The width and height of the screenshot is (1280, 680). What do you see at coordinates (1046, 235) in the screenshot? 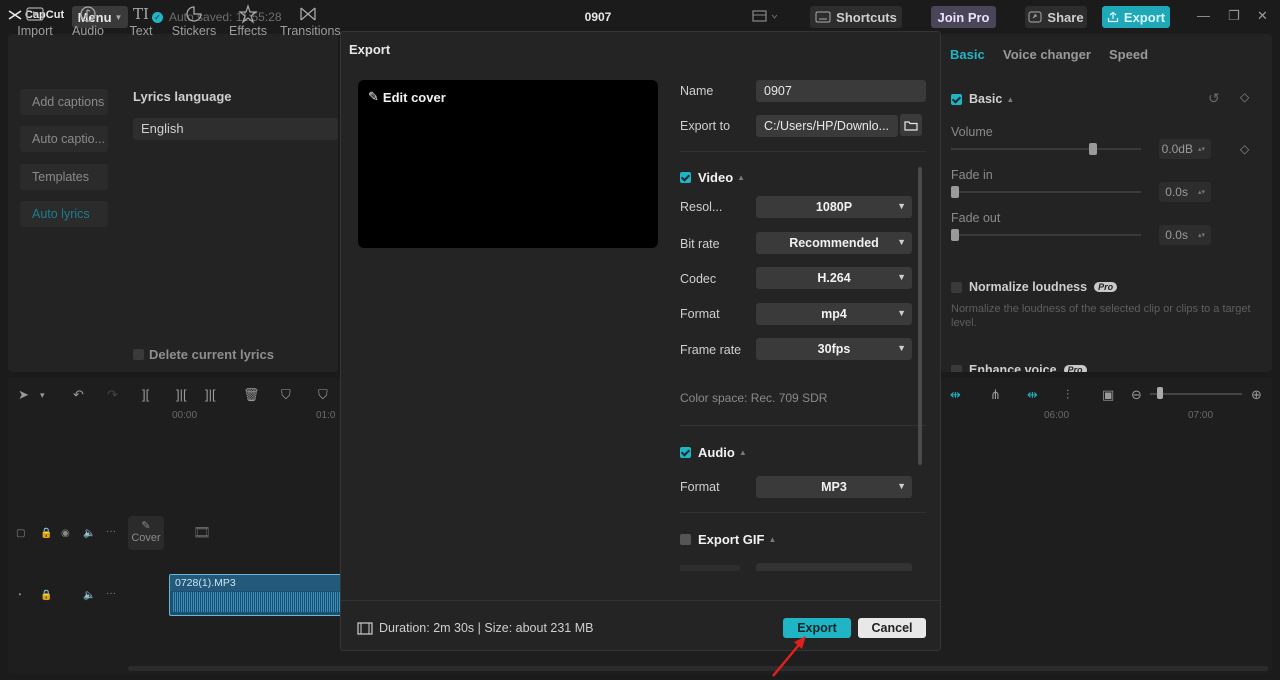
I see `fadeout-slider` at bounding box center [1046, 235].